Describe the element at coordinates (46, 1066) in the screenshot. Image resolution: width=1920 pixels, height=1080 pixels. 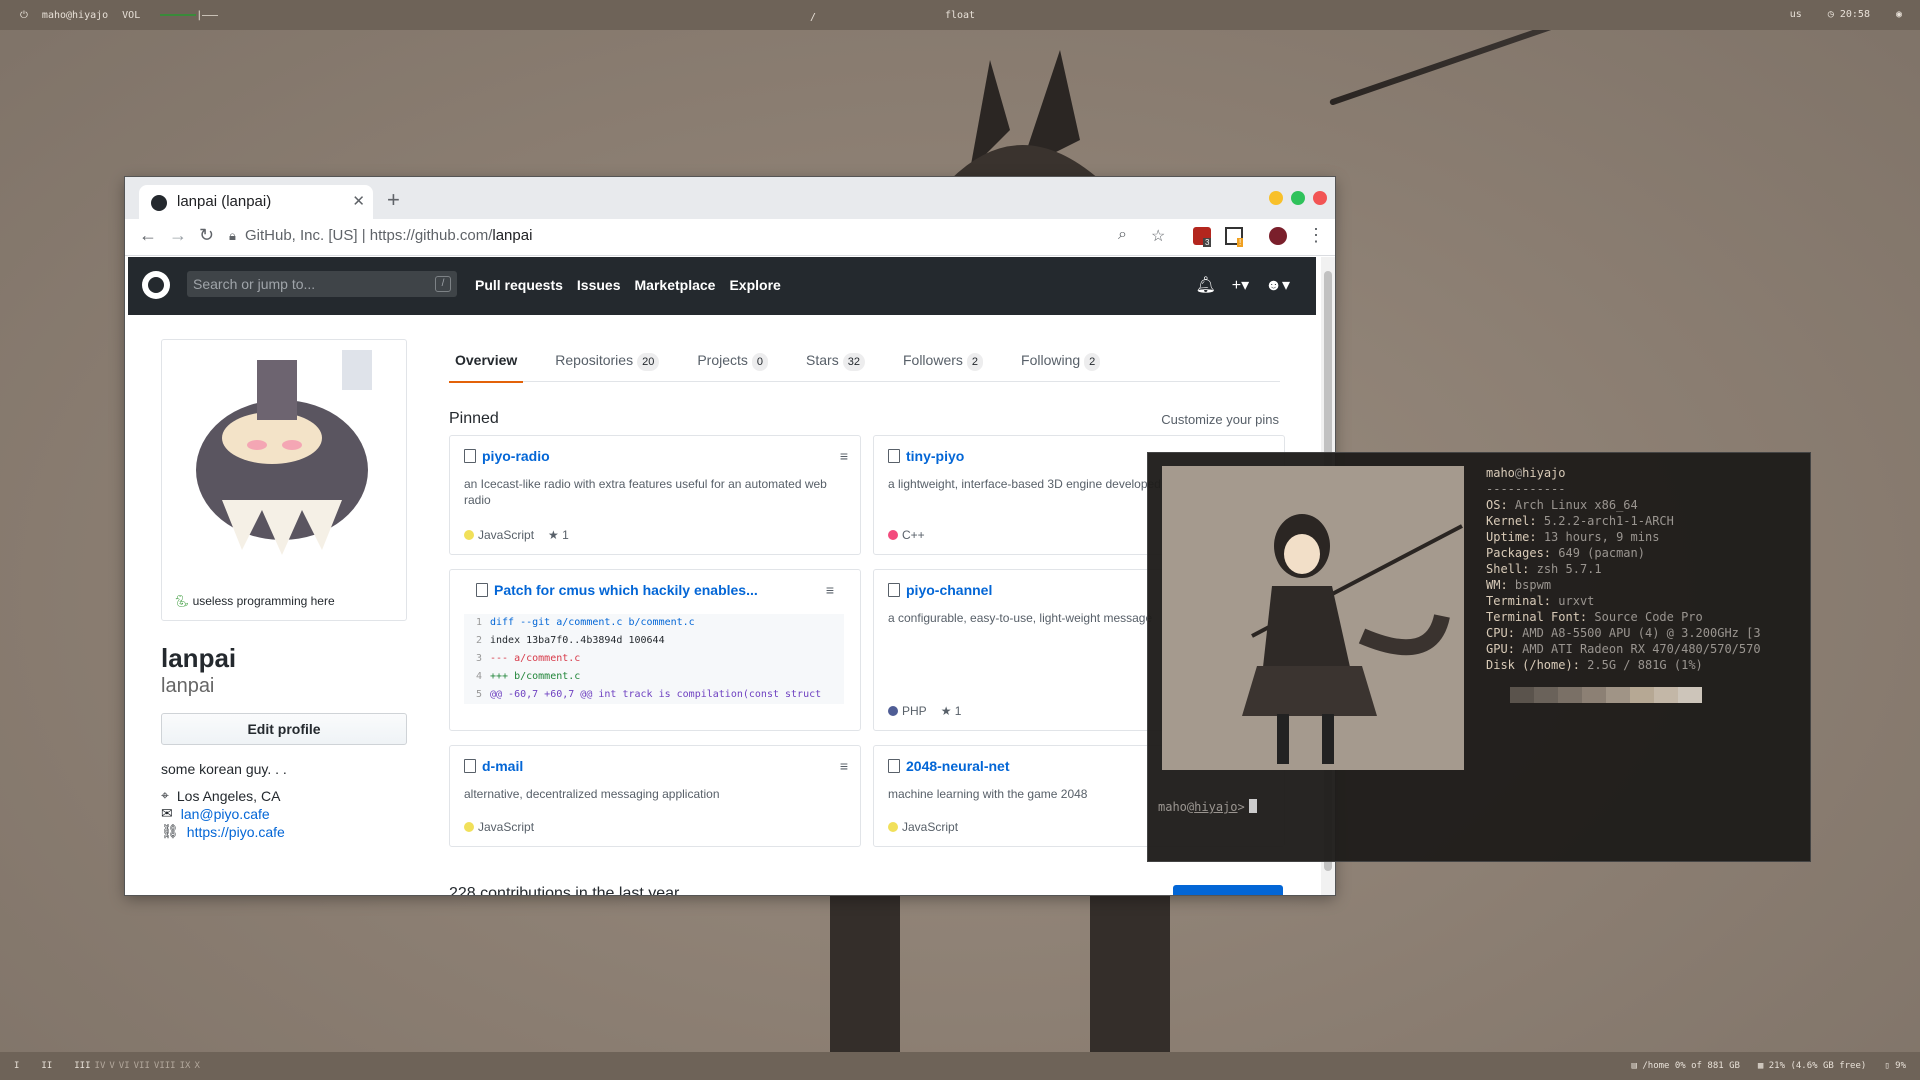
I see `workspace-2: II` at that location.